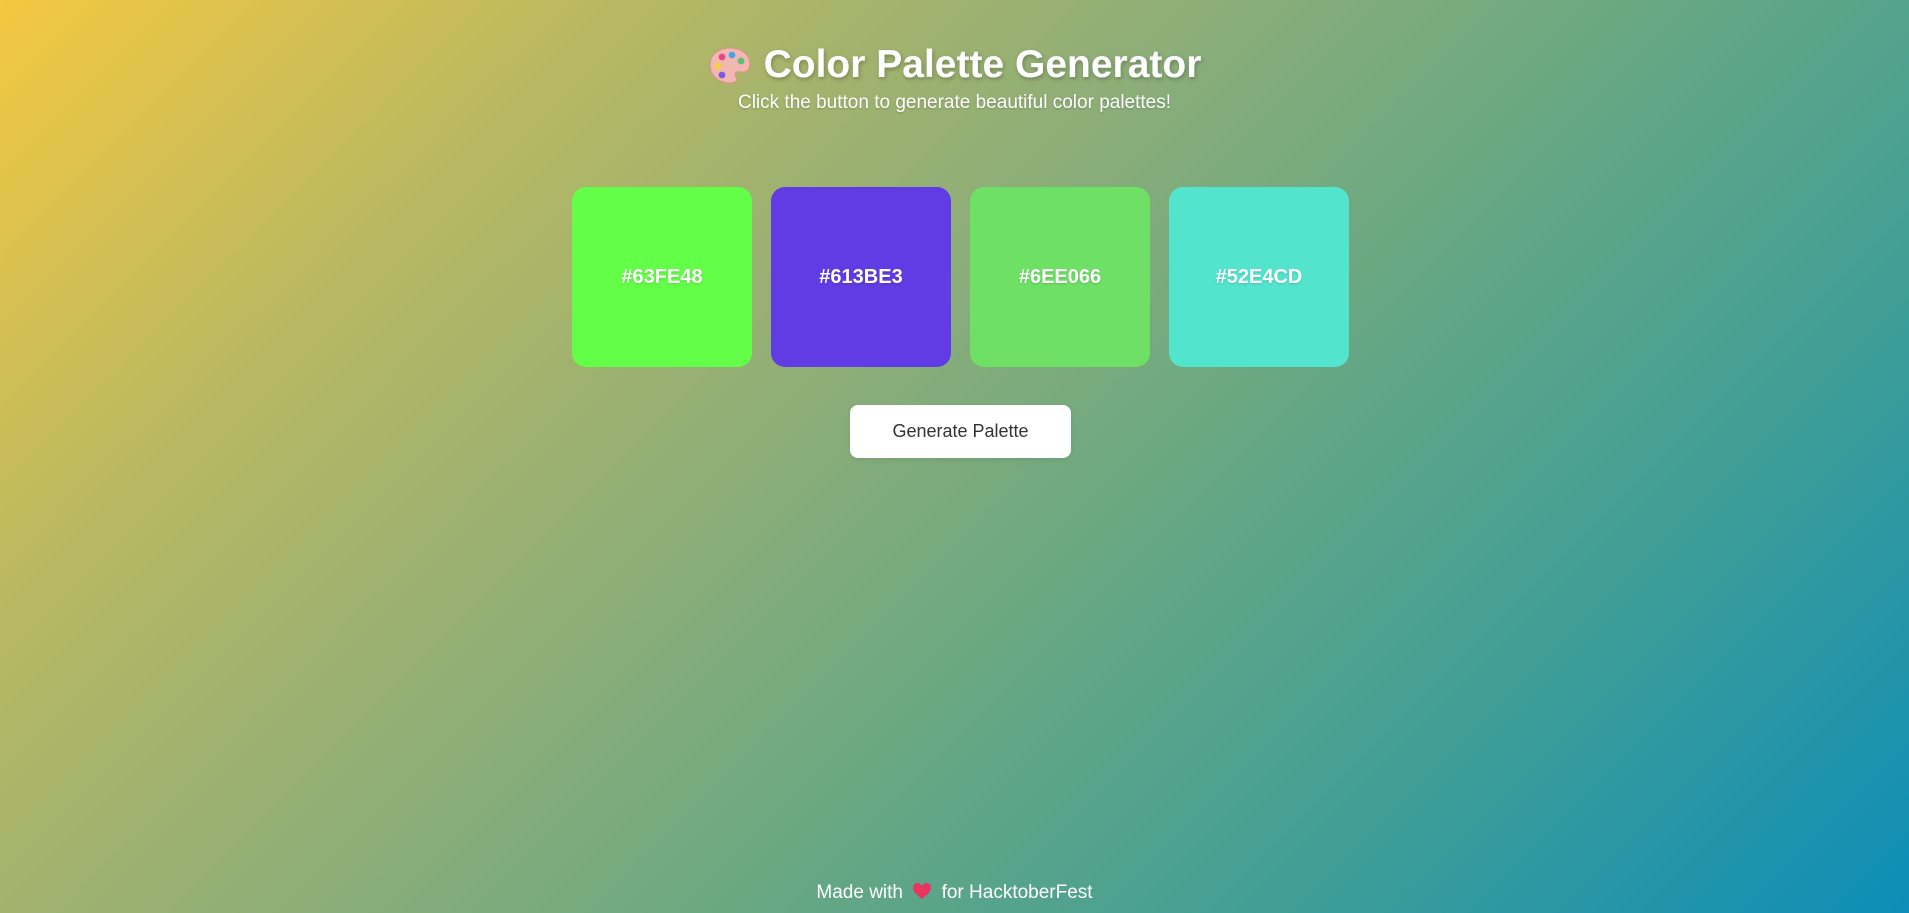 The height and width of the screenshot is (913, 1909). I want to click on swatch-hex-label: #52E4CD, so click(1259, 276).